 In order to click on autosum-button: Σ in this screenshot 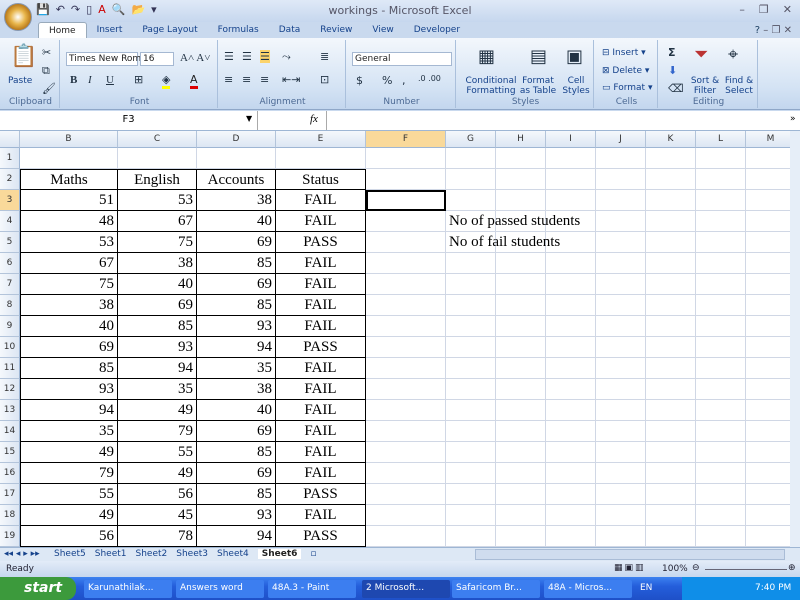, I will do `click(672, 52)`.